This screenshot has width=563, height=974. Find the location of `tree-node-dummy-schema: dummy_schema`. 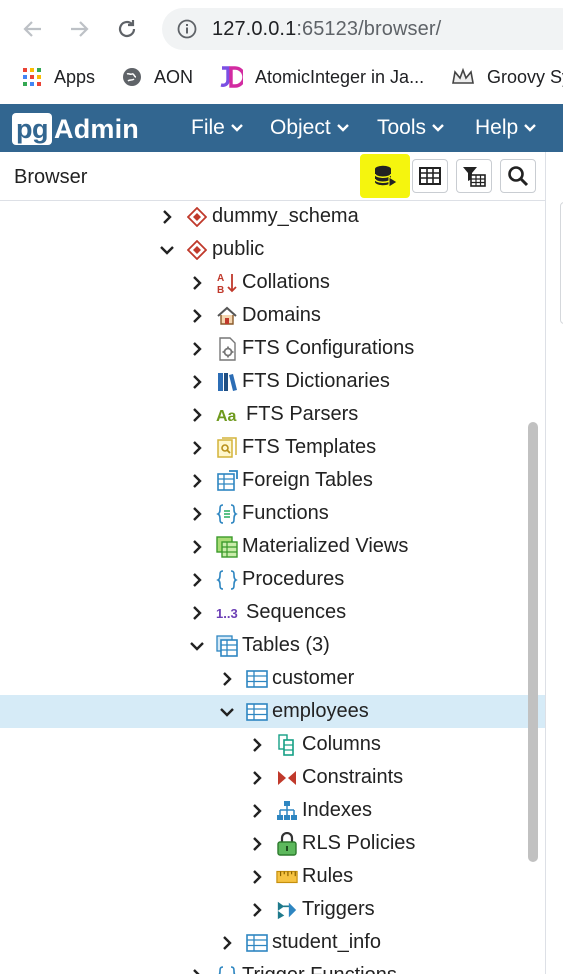

tree-node-dummy-schema: dummy_schema is located at coordinates (272, 216).